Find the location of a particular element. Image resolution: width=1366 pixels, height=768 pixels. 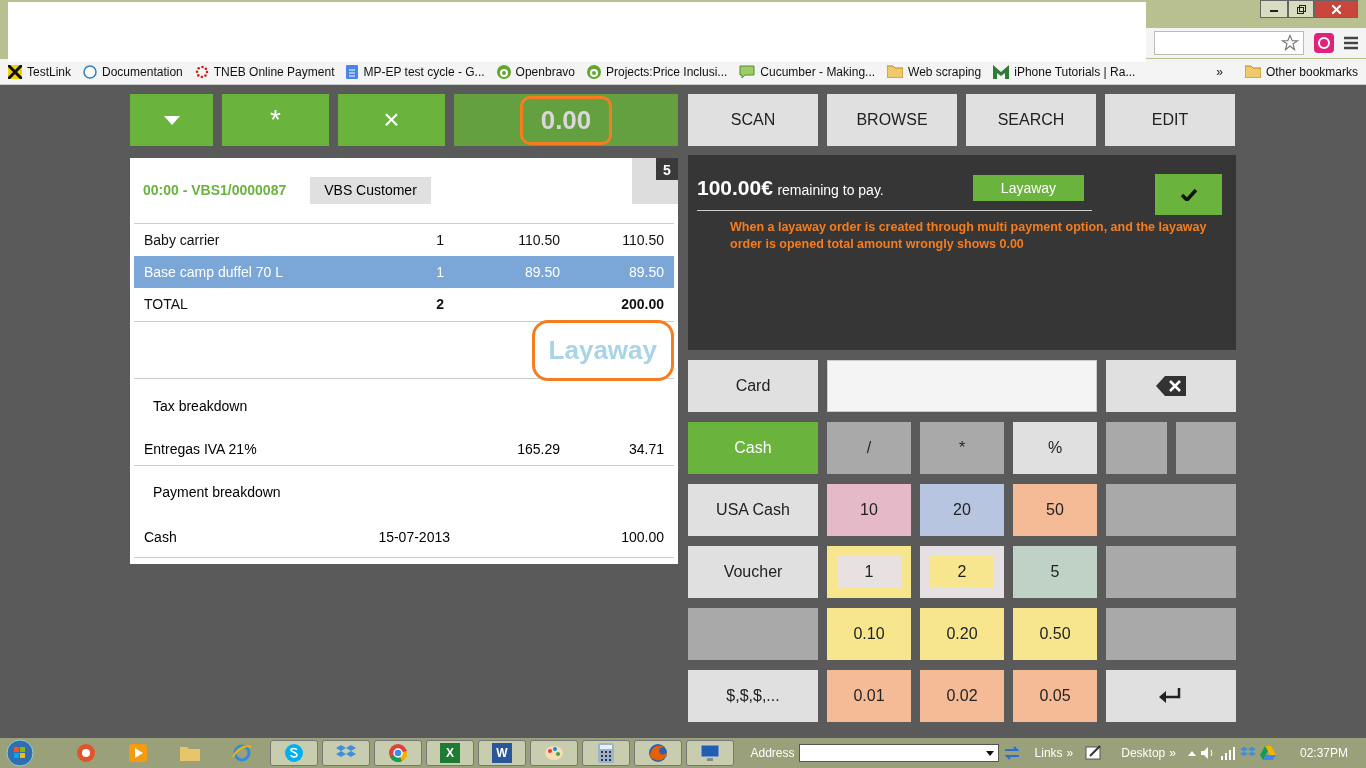

order-number: 00:00 - VBS1/0000087 is located at coordinates (215, 190).